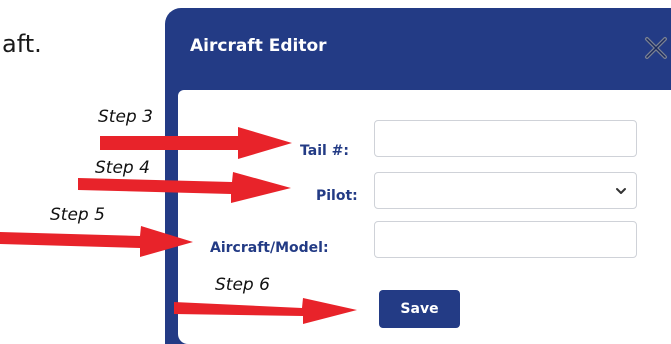  I want to click on tail-number-label: Tail #:, so click(324, 151).